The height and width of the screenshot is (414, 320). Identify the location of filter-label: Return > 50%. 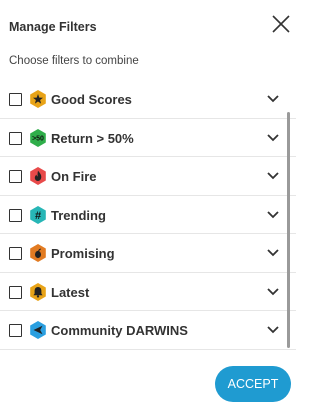
(92, 138).